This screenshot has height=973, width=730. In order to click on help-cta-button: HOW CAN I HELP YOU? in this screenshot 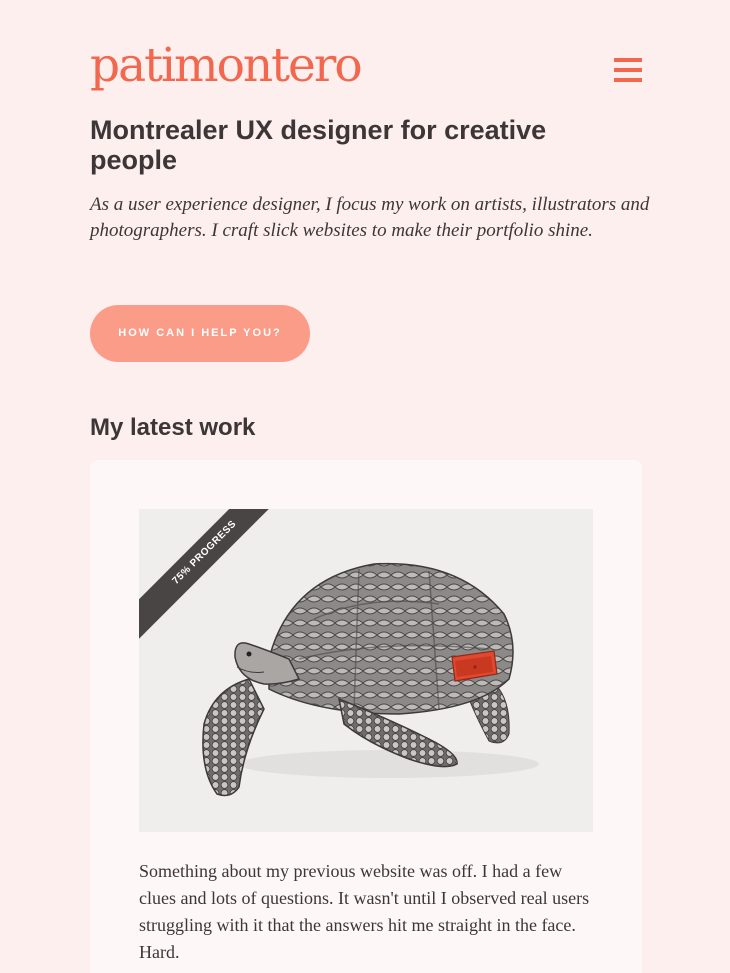, I will do `click(200, 333)`.